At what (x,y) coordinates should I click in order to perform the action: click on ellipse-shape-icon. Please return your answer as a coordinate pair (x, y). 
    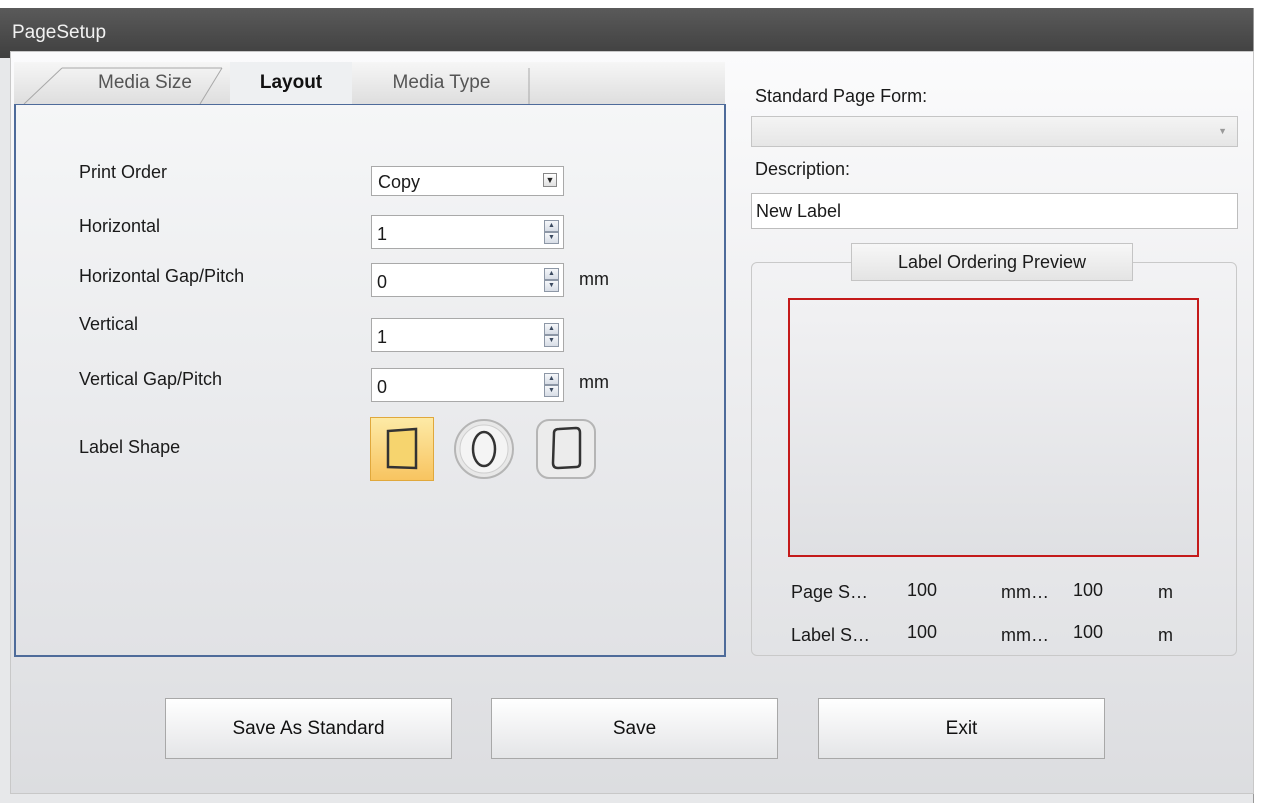
    Looking at the image, I should click on (484, 449).